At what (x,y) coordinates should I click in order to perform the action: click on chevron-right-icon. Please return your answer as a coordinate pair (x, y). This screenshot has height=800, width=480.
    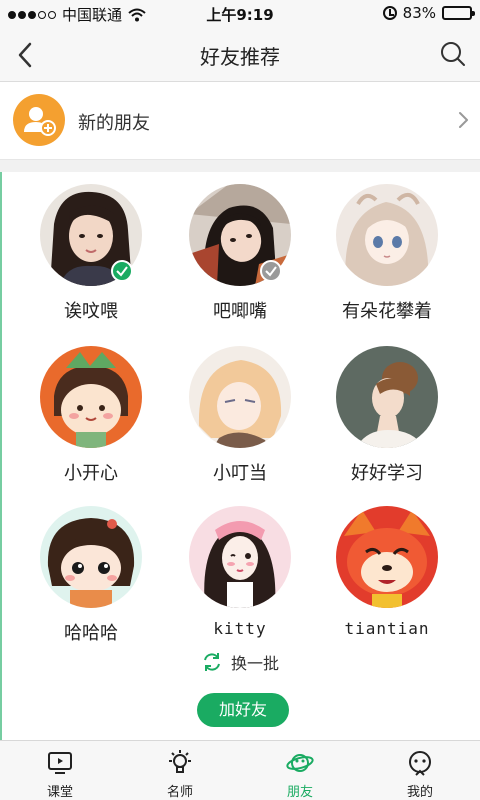
    Looking at the image, I should click on (463, 120).